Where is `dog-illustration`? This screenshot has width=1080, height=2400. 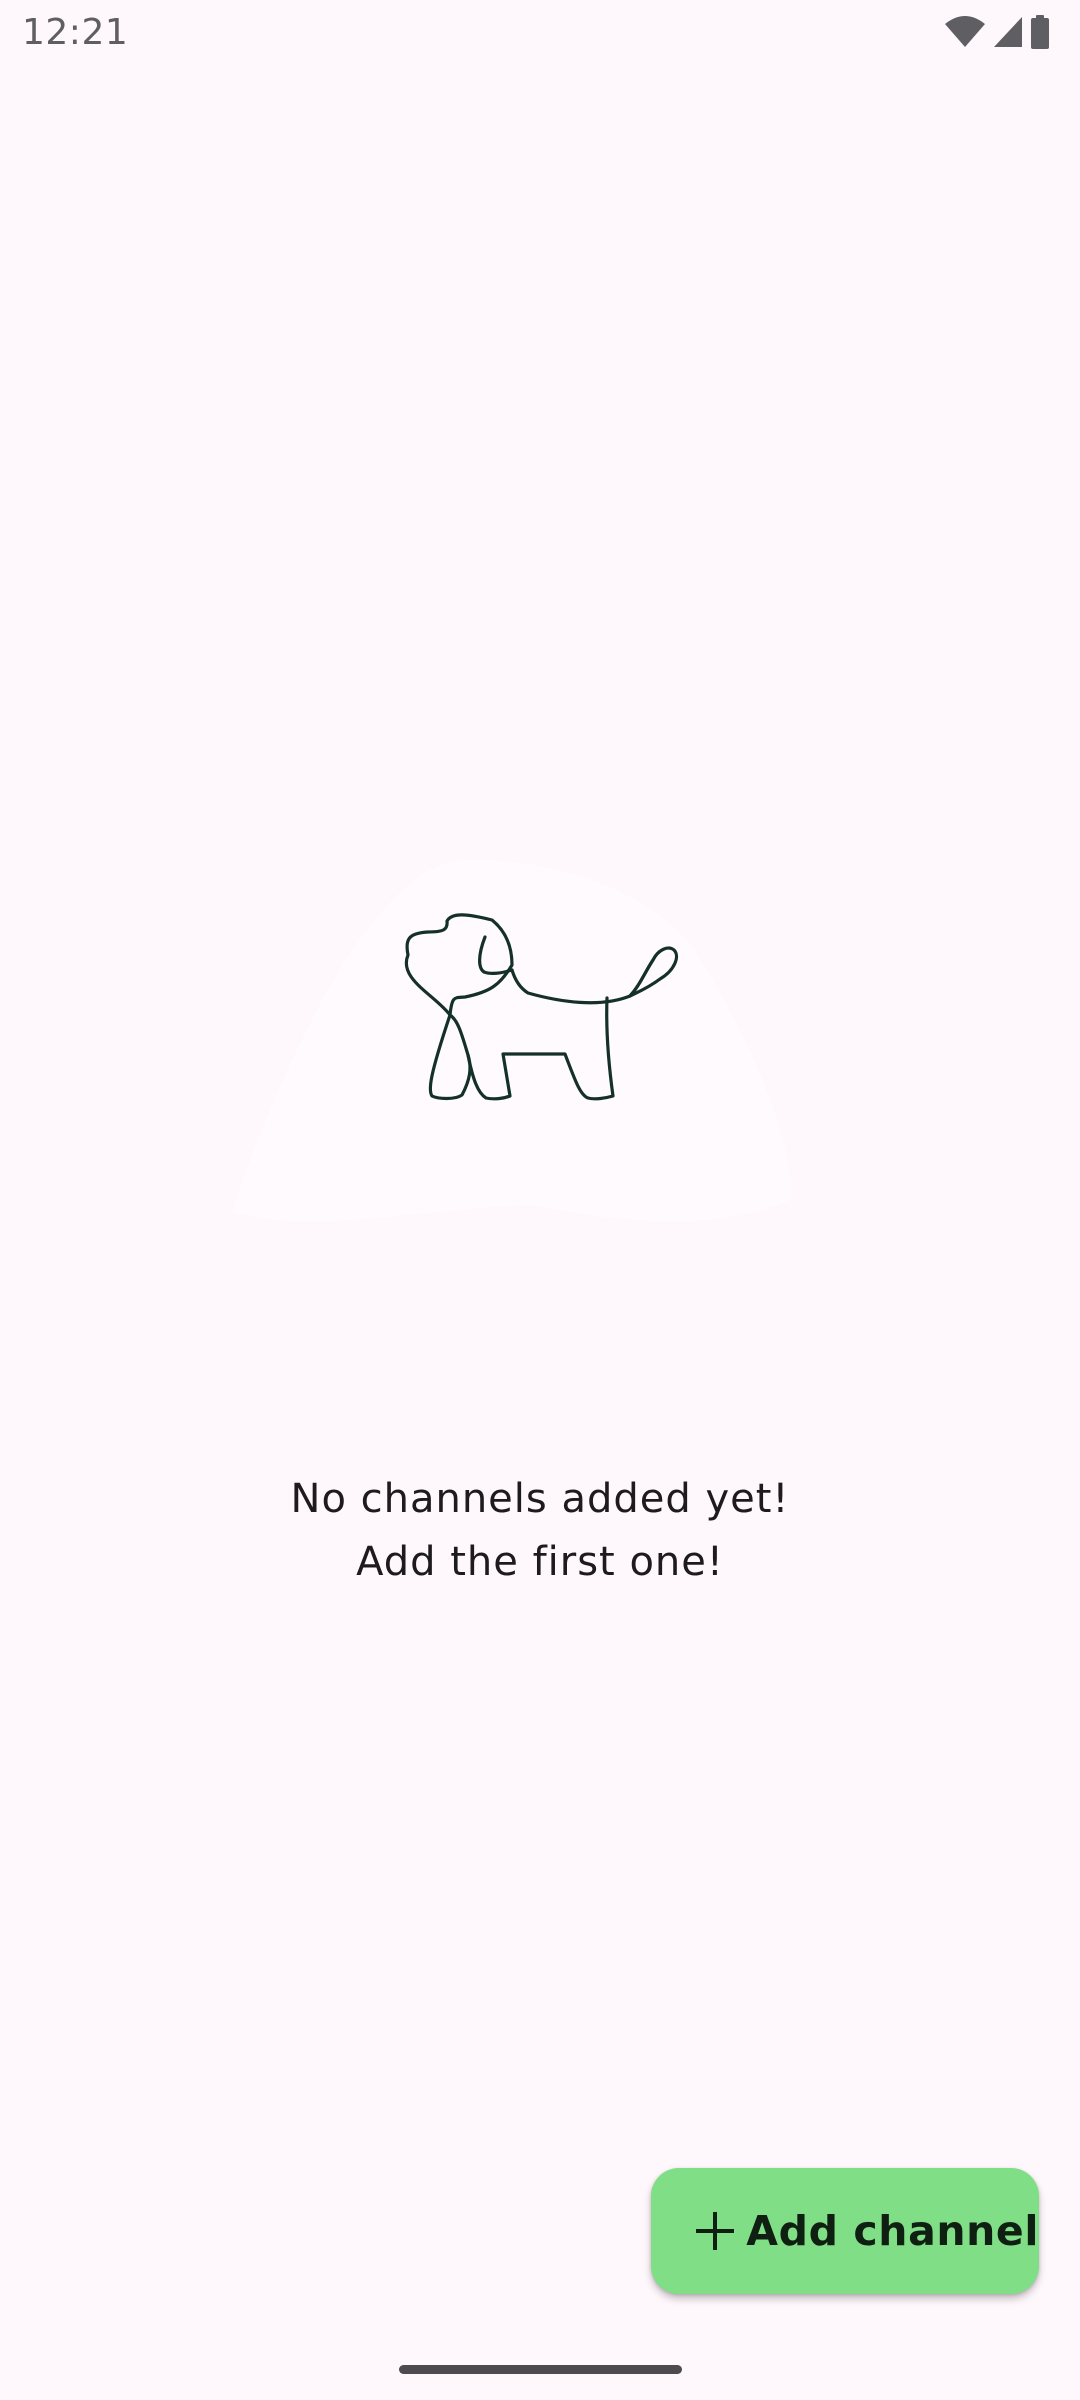 dog-illustration is located at coordinates (520, 1079).